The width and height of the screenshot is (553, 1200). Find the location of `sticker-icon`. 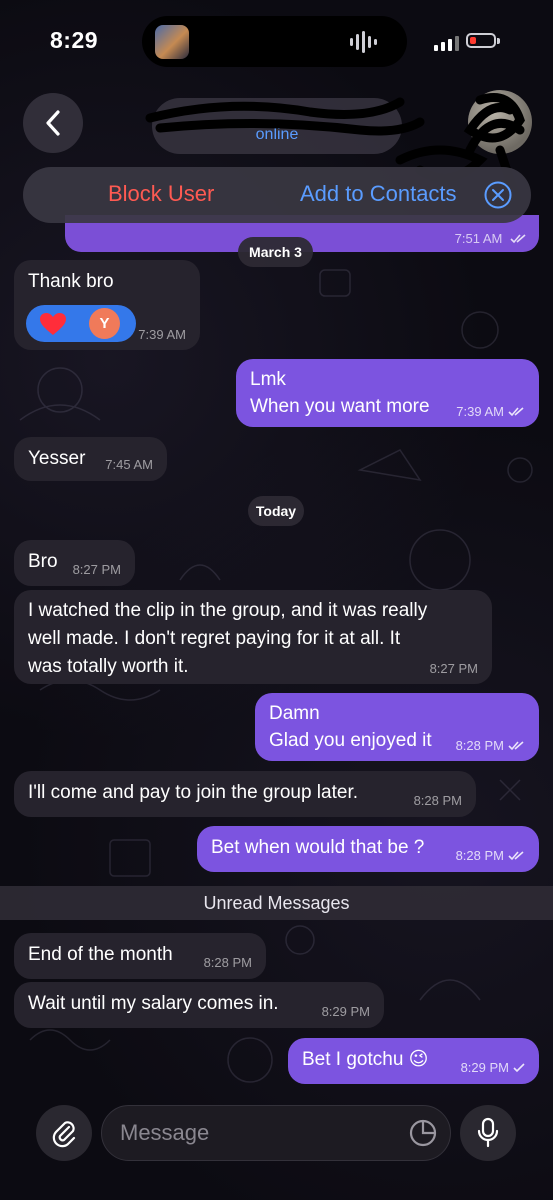

sticker-icon is located at coordinates (423, 1133).